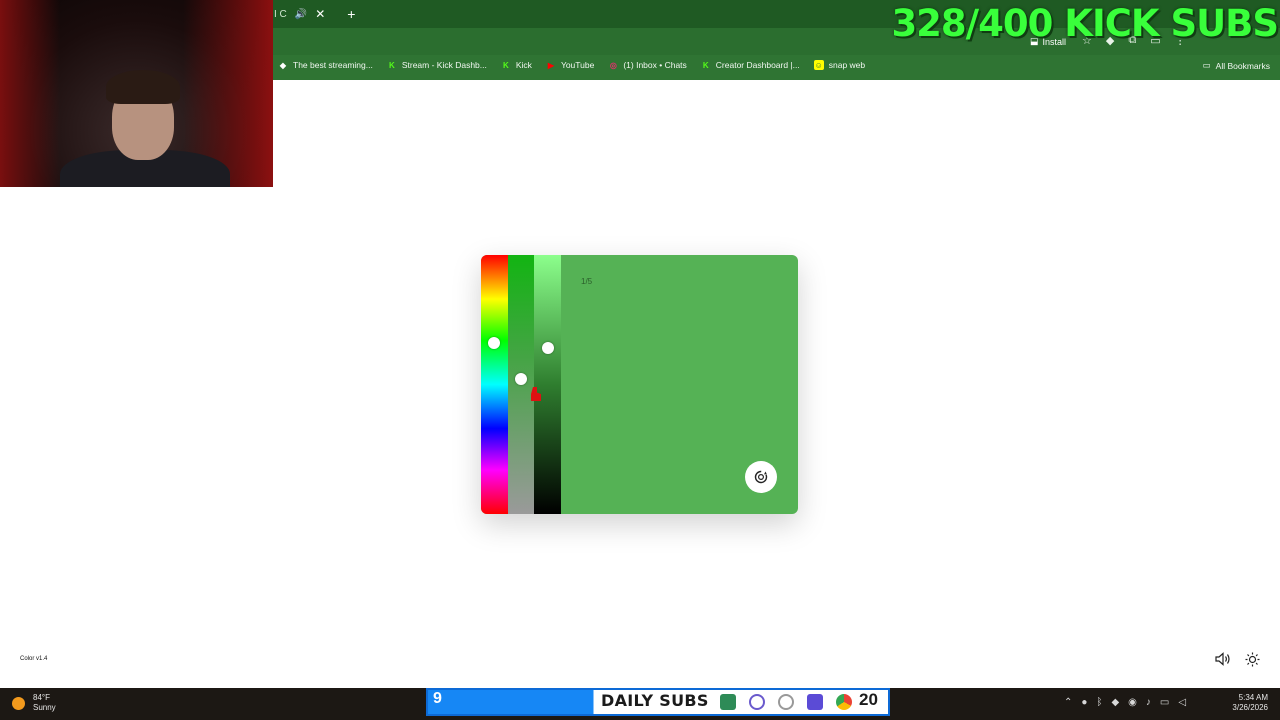 This screenshot has width=1280, height=720. I want to click on time: 5:34 AM, so click(1253, 697).